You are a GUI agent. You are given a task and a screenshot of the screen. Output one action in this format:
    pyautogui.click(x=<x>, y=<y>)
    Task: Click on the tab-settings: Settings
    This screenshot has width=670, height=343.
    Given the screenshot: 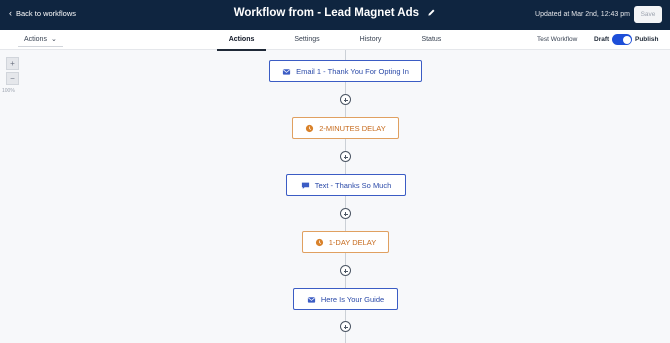 What is the action you would take?
    pyautogui.click(x=306, y=40)
    